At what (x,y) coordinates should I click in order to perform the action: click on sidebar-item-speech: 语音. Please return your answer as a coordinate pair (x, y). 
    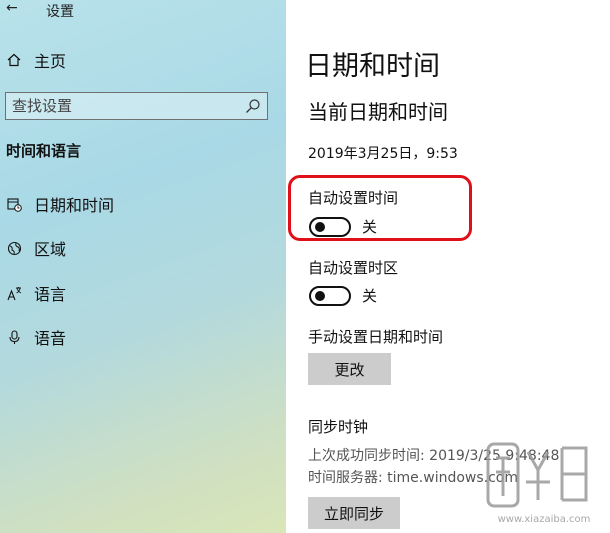
    Looking at the image, I should click on (36, 337).